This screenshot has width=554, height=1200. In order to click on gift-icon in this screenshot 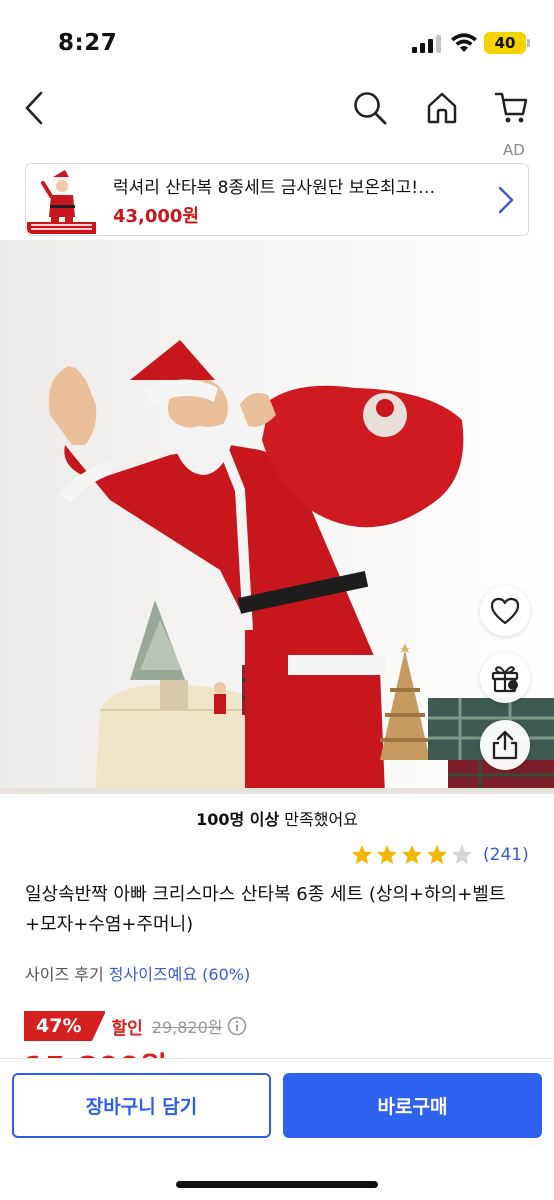, I will do `click(505, 679)`.